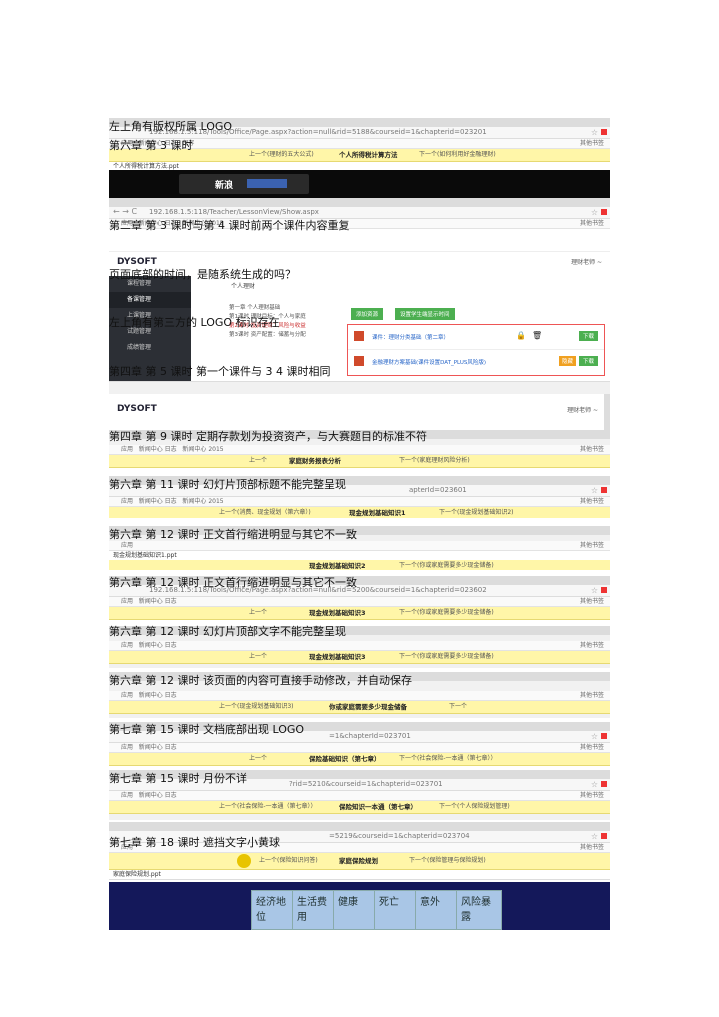 This screenshot has height=1017, width=719. I want to click on note-5: 左上角有第三方的 LOGO 标识存在, so click(194, 322).